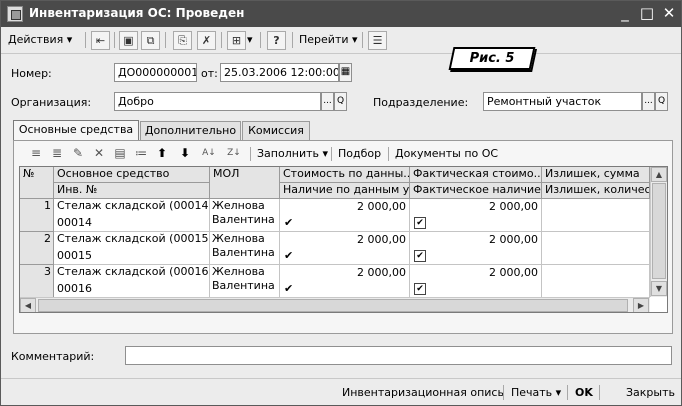 The width and height of the screenshot is (682, 406). What do you see at coordinates (132, 215) in the screenshot?
I see `table-row-asset: Стелаж складской (00014) 00014` at bounding box center [132, 215].